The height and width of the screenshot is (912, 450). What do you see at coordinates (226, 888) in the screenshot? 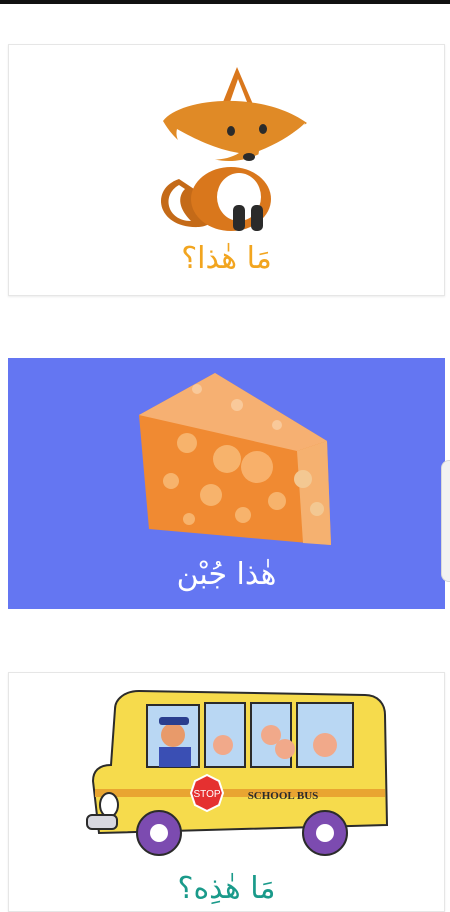
I see `card-caption: مَا هٰذِه؟` at bounding box center [226, 888].